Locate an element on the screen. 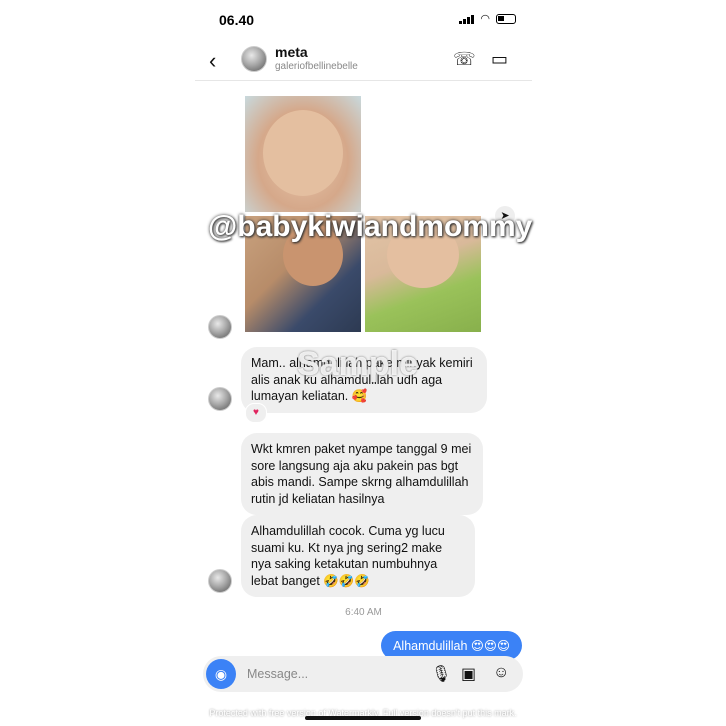 The width and height of the screenshot is (726, 726). status-time: 06.40 is located at coordinates (237, 20).